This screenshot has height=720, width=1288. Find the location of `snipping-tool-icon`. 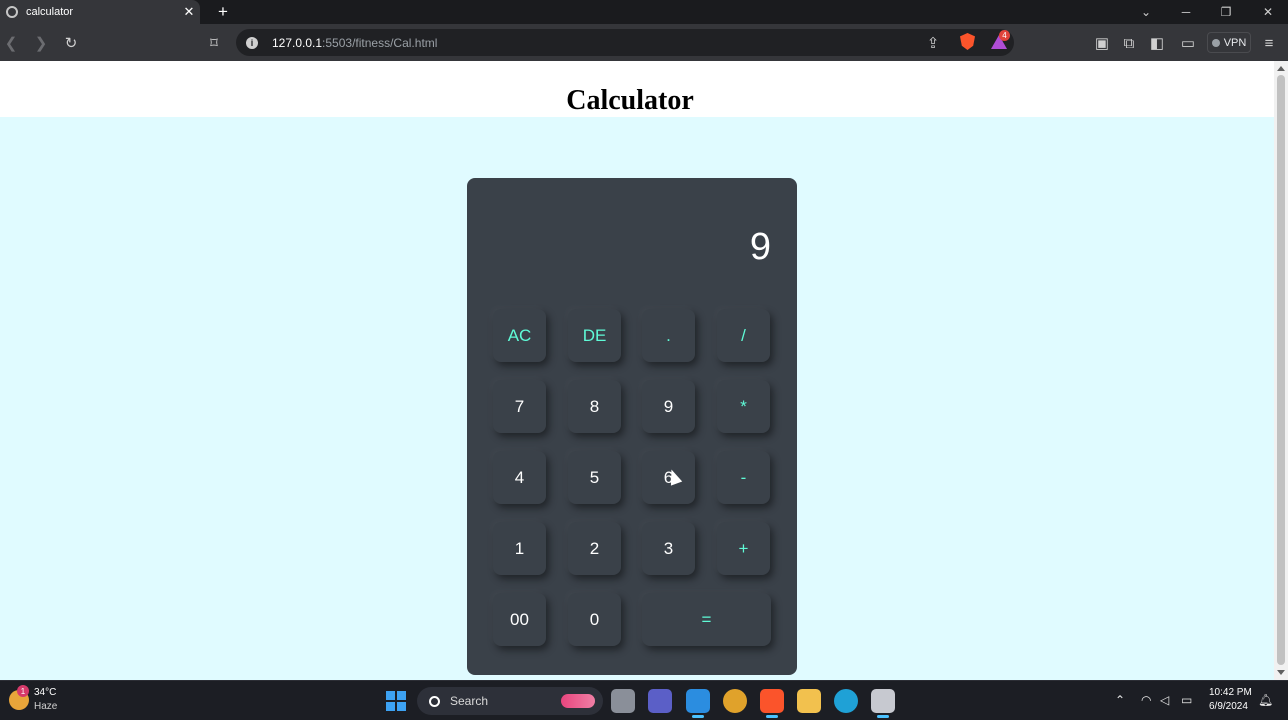

snipping-tool-icon is located at coordinates (883, 703).